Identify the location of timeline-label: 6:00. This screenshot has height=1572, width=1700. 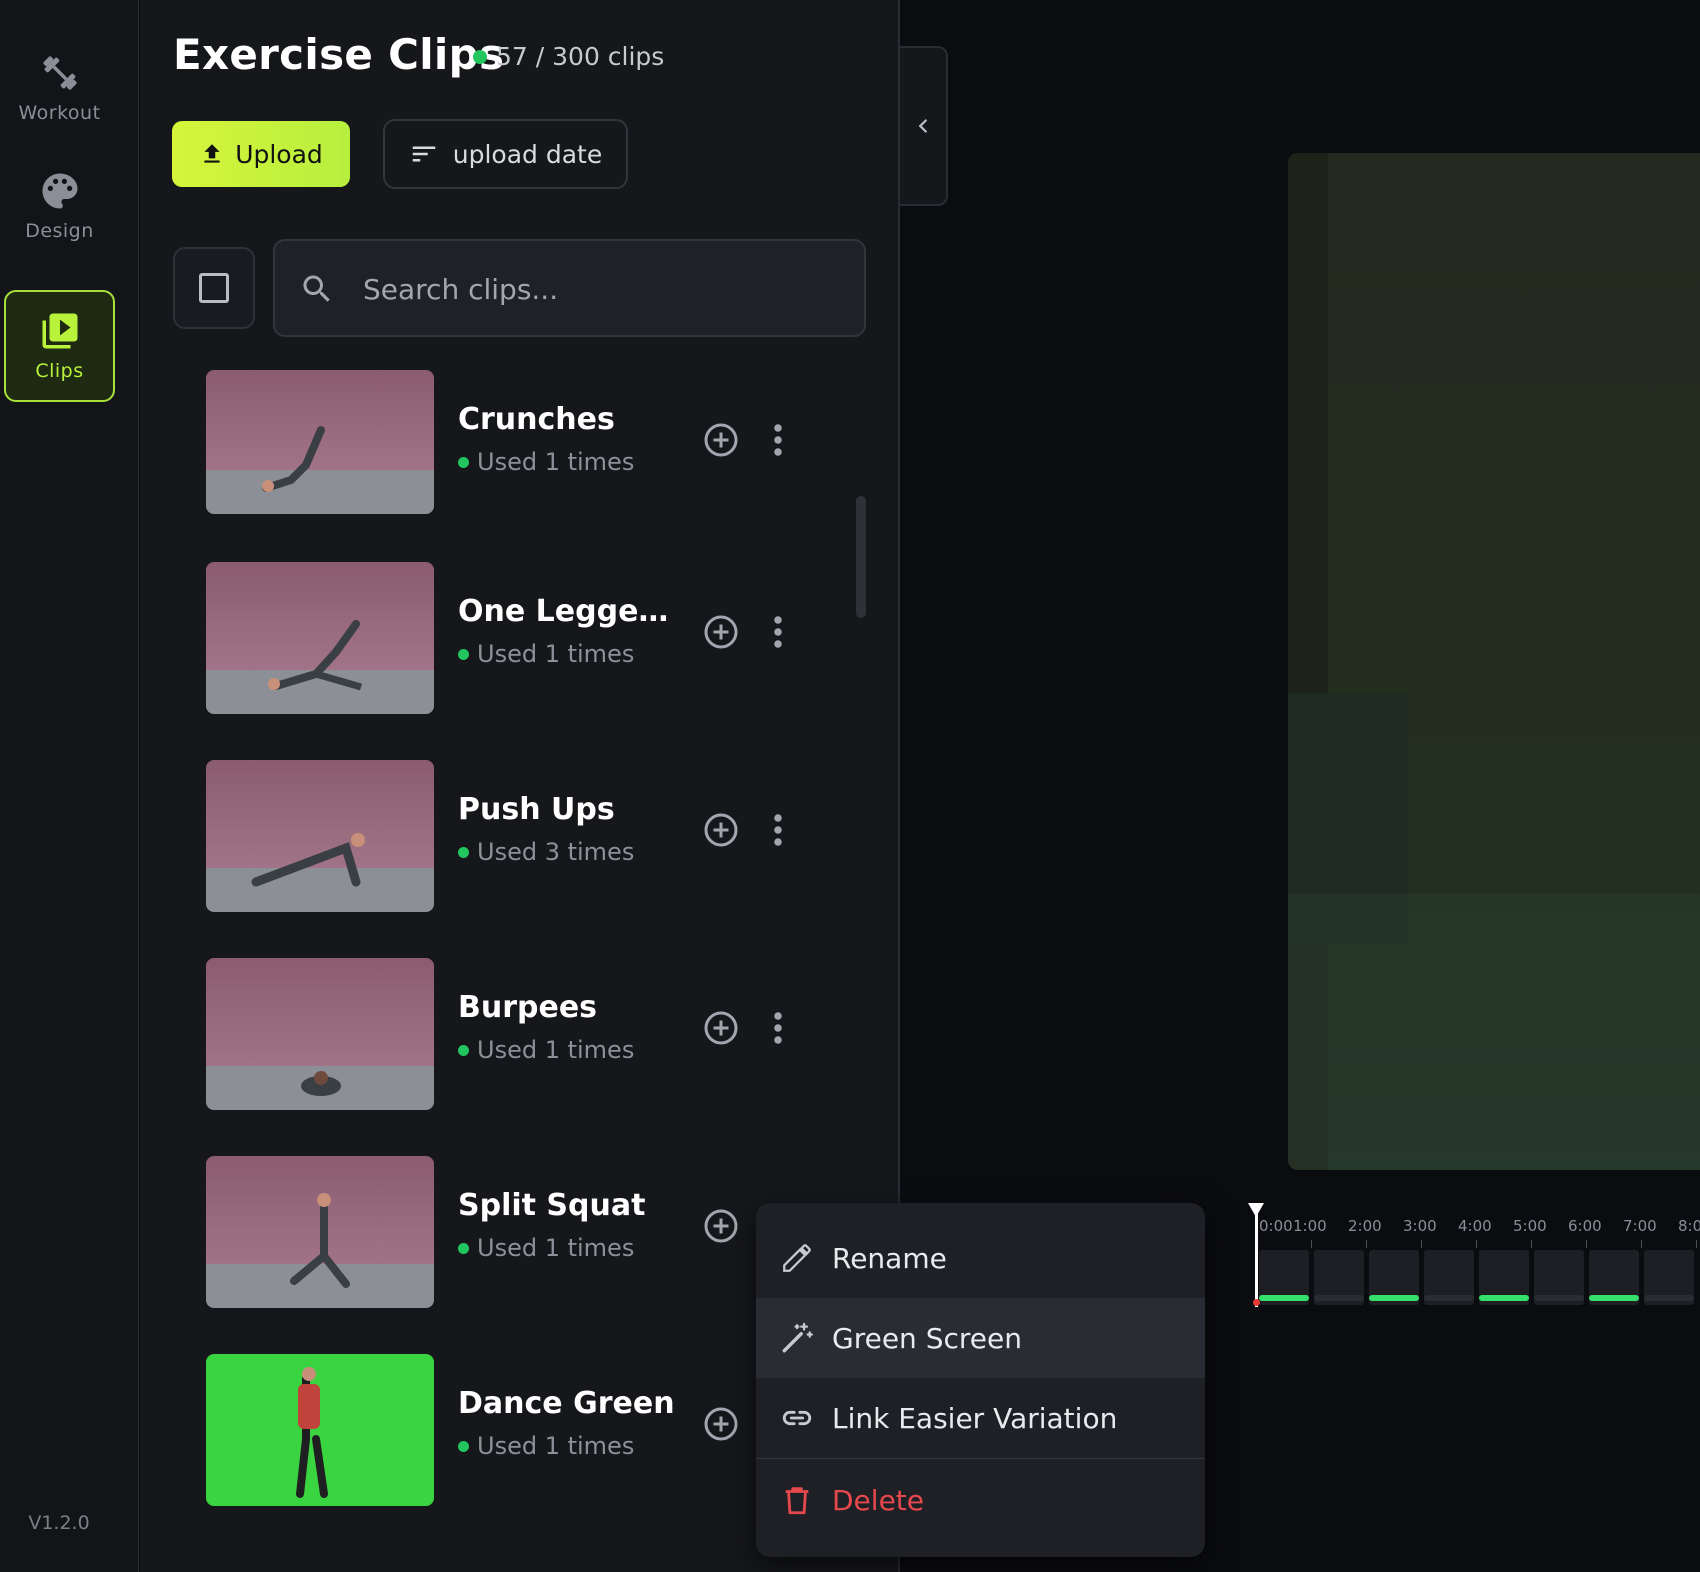
(1585, 1226).